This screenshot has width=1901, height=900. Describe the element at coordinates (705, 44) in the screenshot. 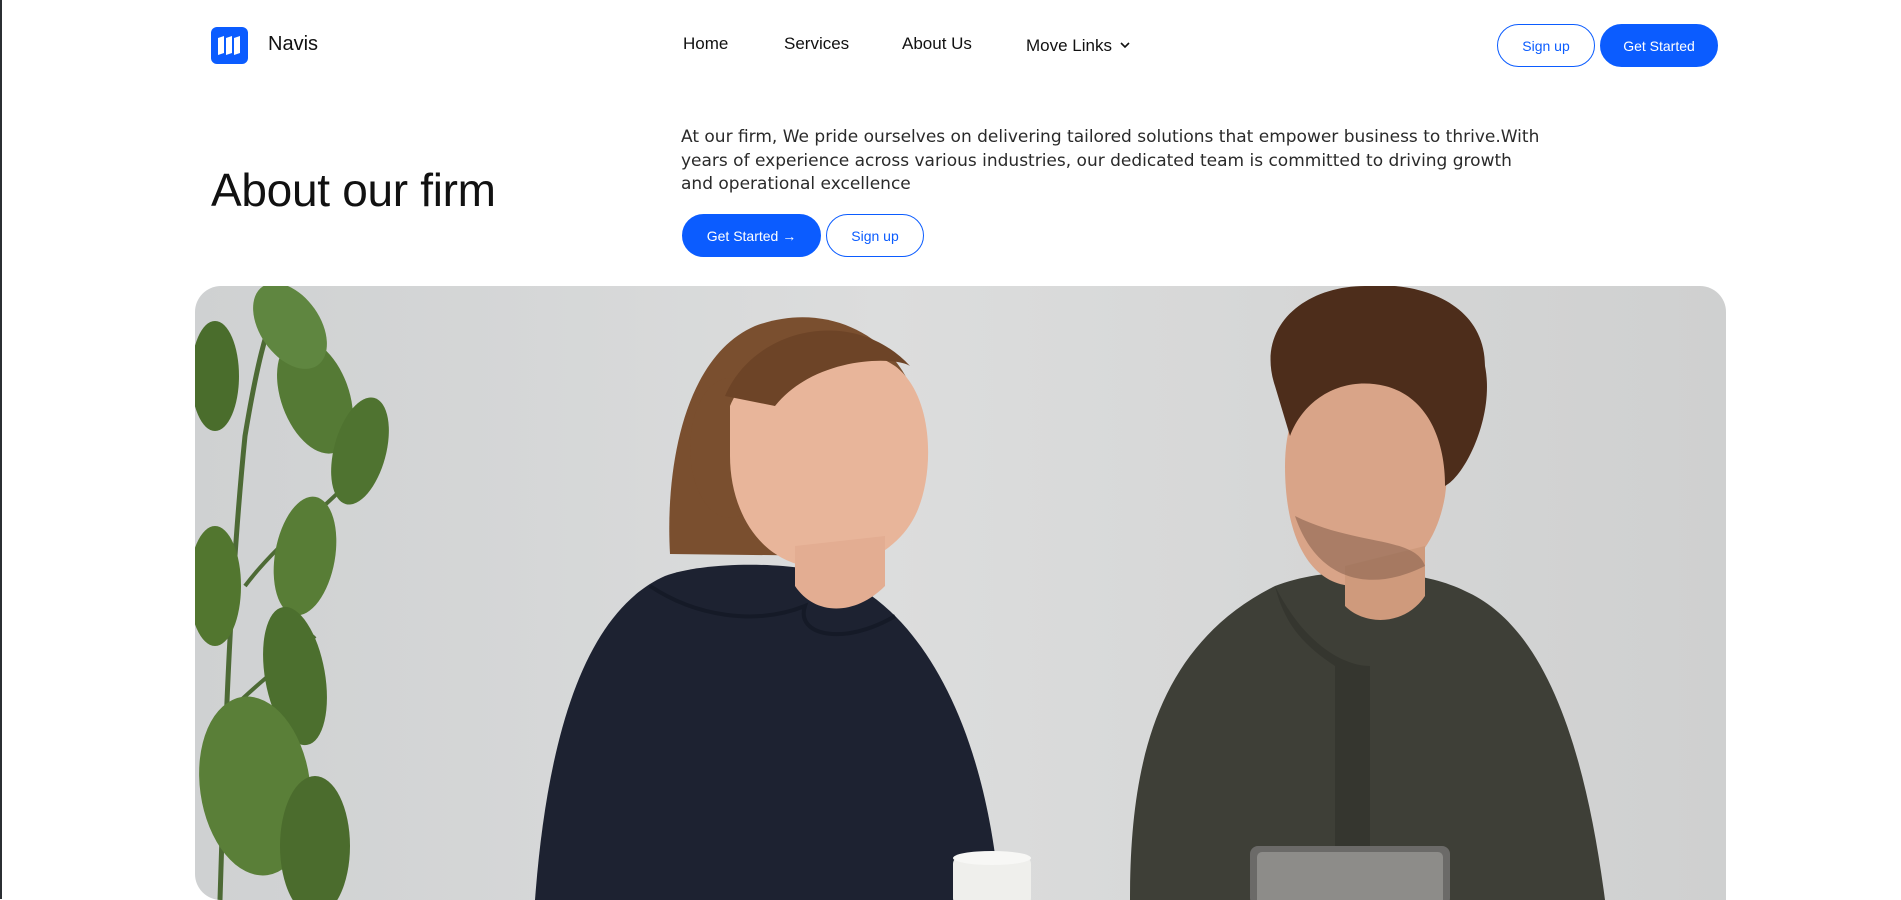

I see `nav-home-link: Home` at that location.